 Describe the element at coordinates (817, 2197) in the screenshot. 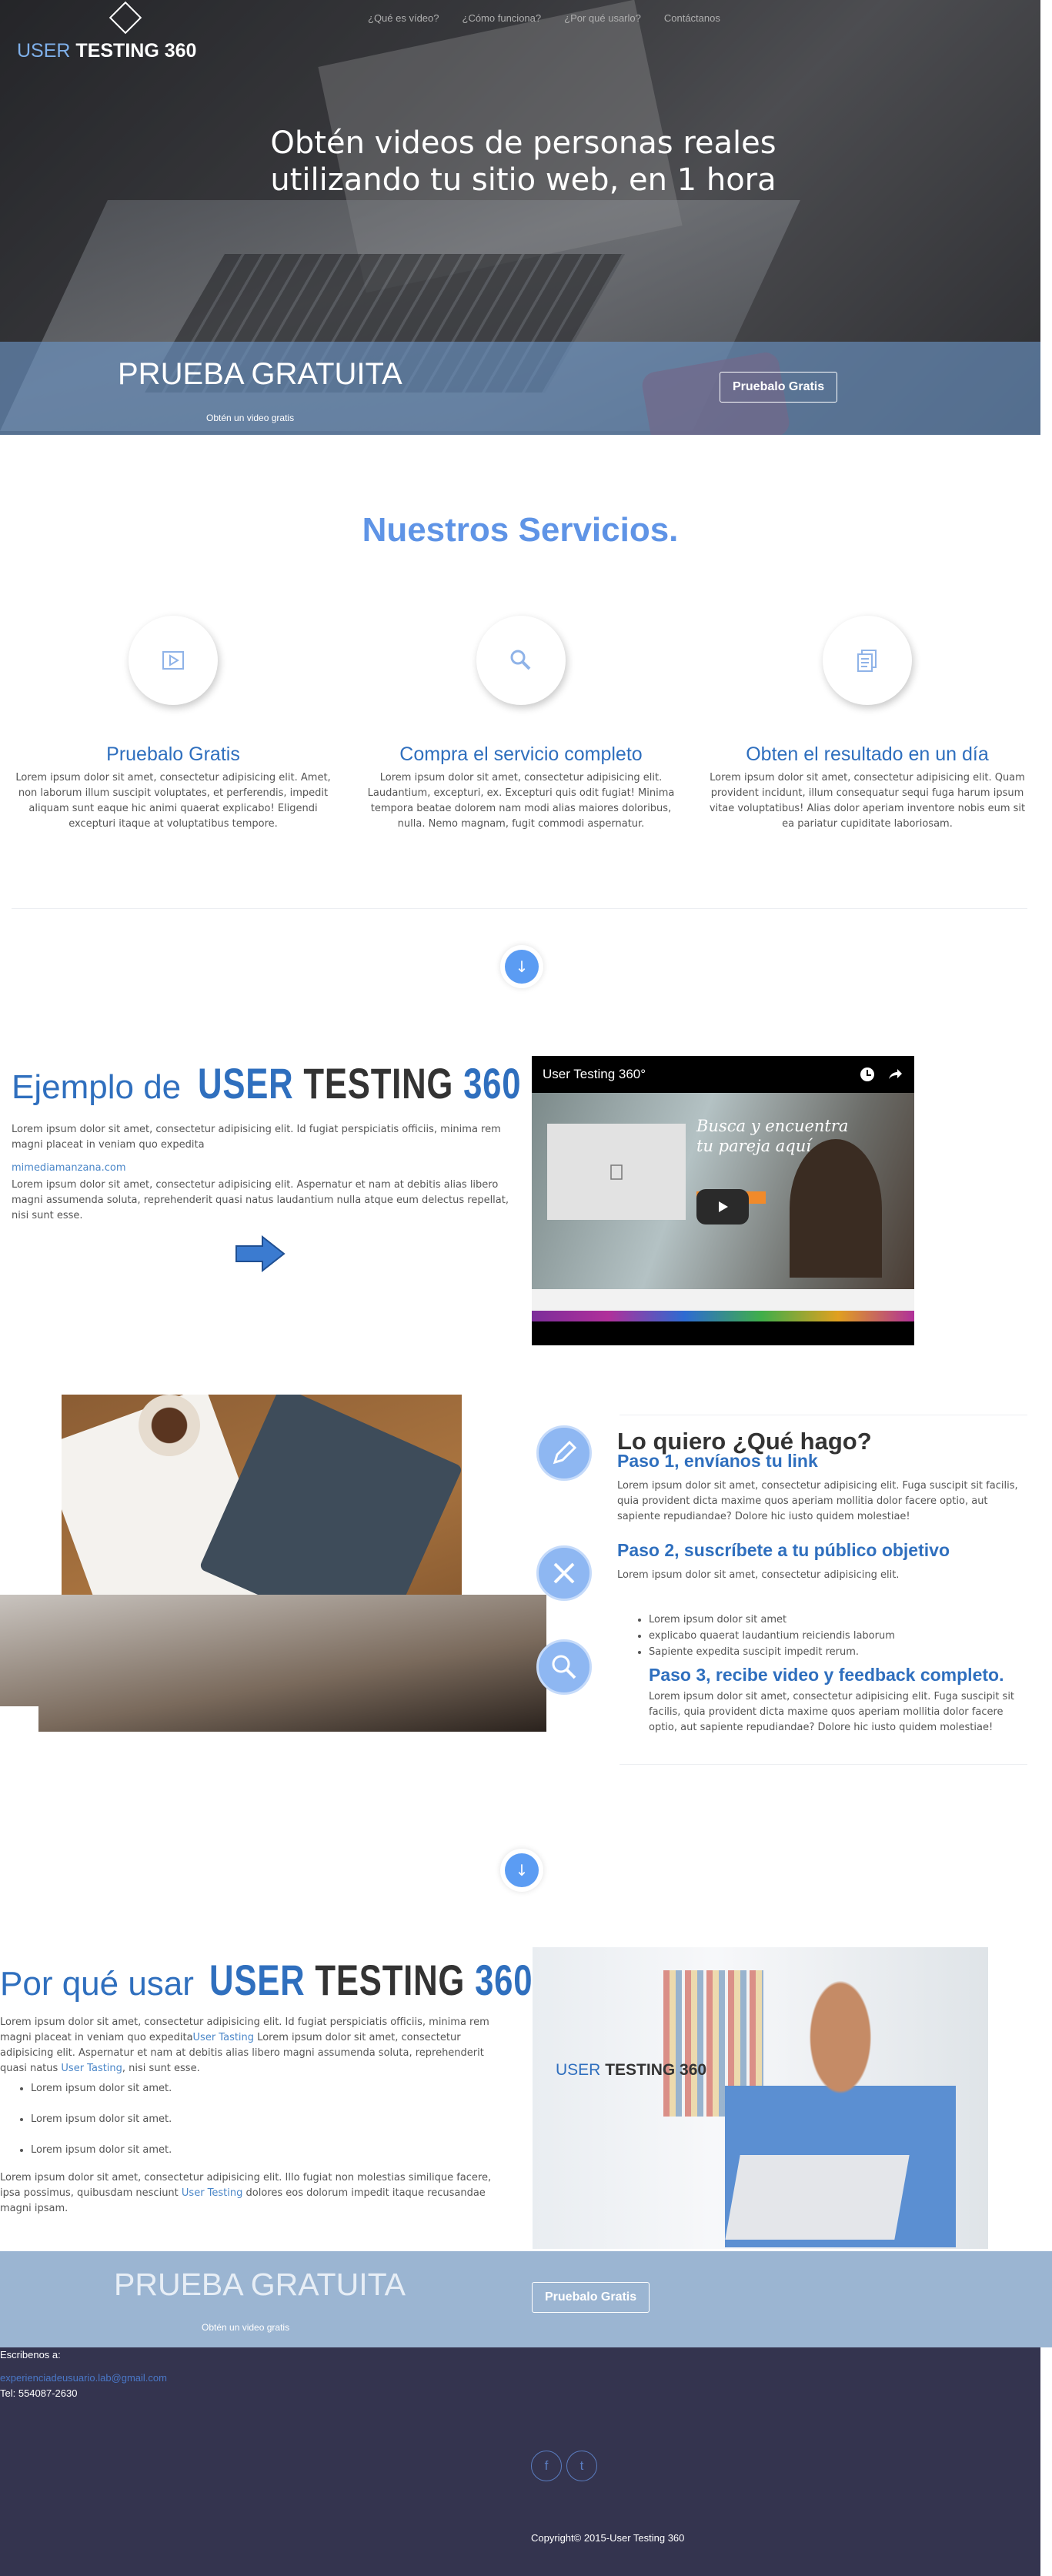

I see `laptop-image` at that location.